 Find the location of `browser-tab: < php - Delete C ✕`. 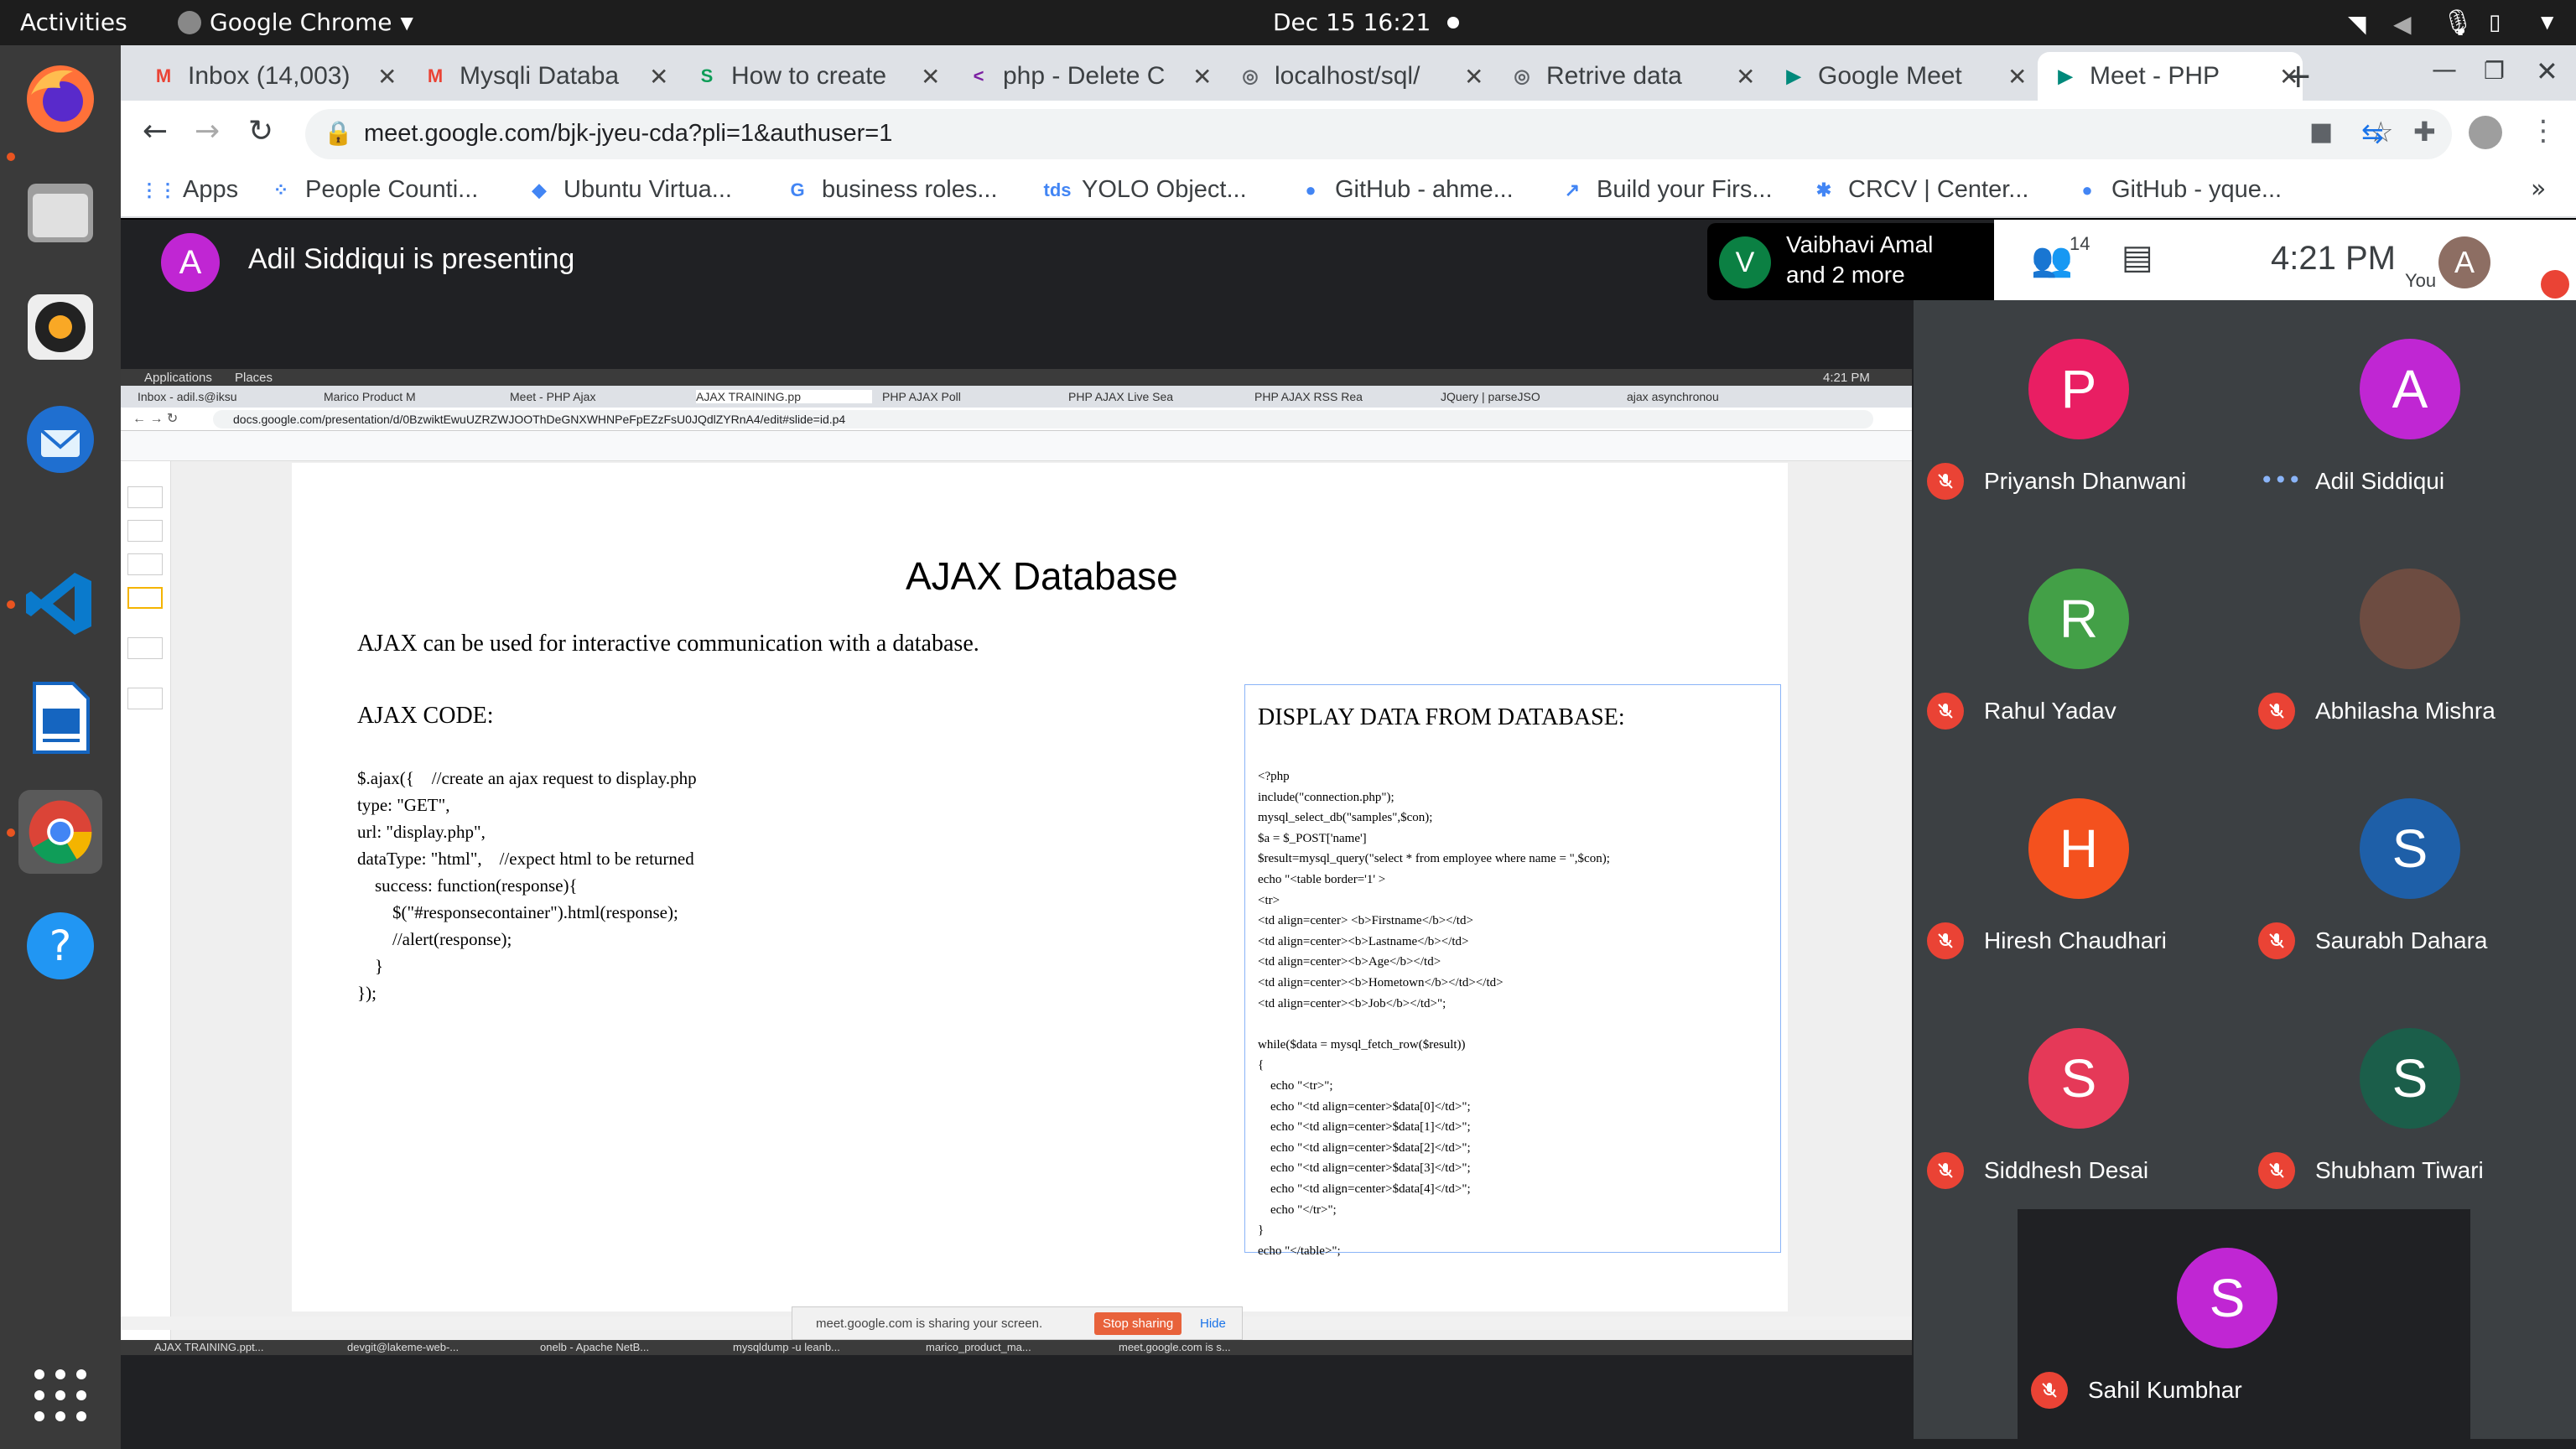

browser-tab: < php - Delete C ✕ is located at coordinates (1083, 76).